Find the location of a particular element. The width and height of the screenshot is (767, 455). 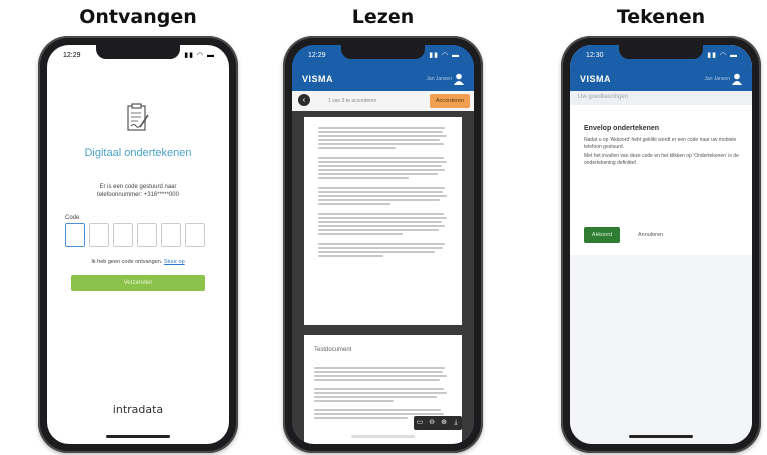

breadcrumb-item: Uw goedkeuringen is located at coordinates (603, 97).